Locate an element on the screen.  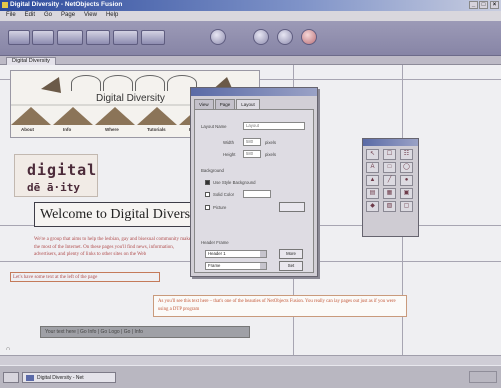
maximize-button: □ is located at coordinates (483, 5).